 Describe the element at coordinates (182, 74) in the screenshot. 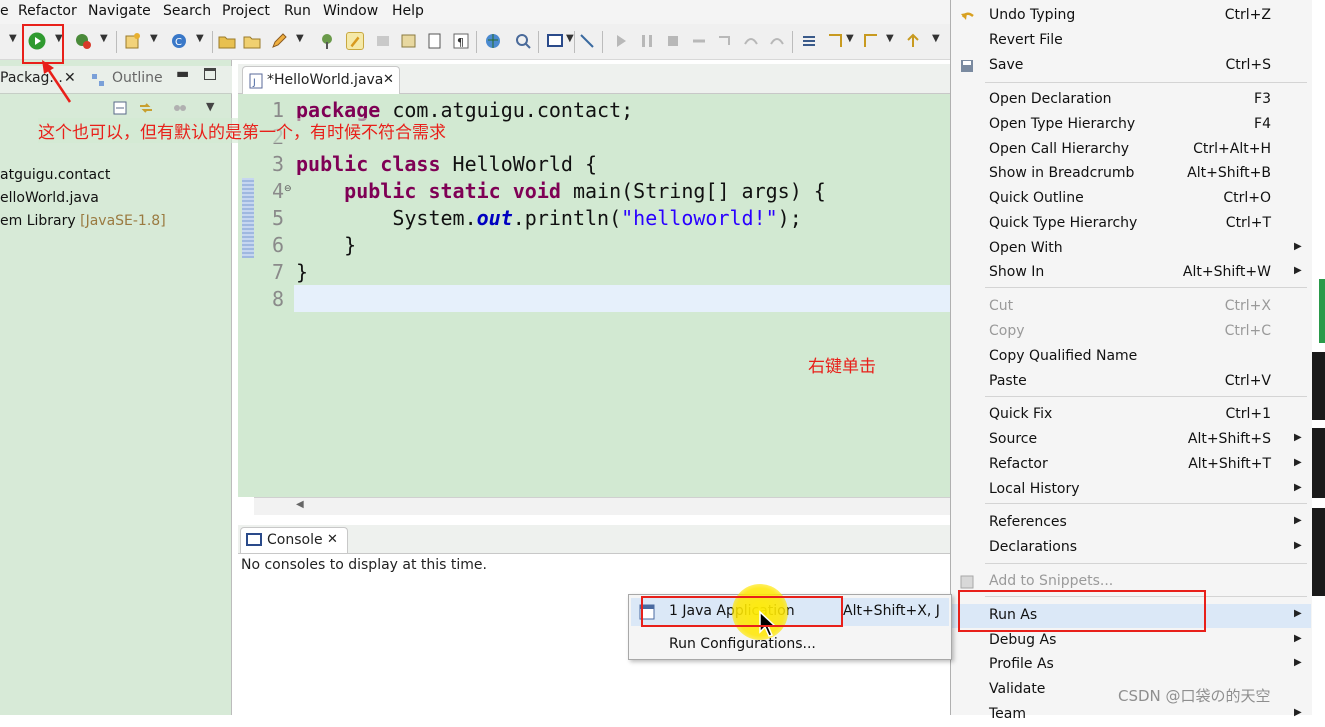

I see `minimize-icon: ▬` at that location.